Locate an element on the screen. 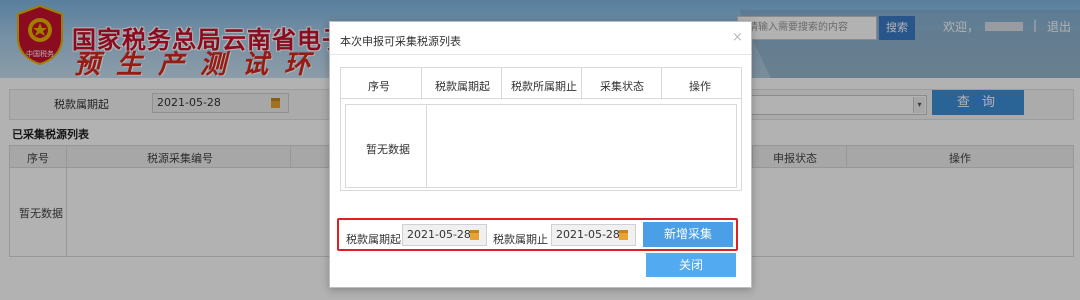 This screenshot has width=1080, height=300. column-header-index: 序号 is located at coordinates (379, 86).